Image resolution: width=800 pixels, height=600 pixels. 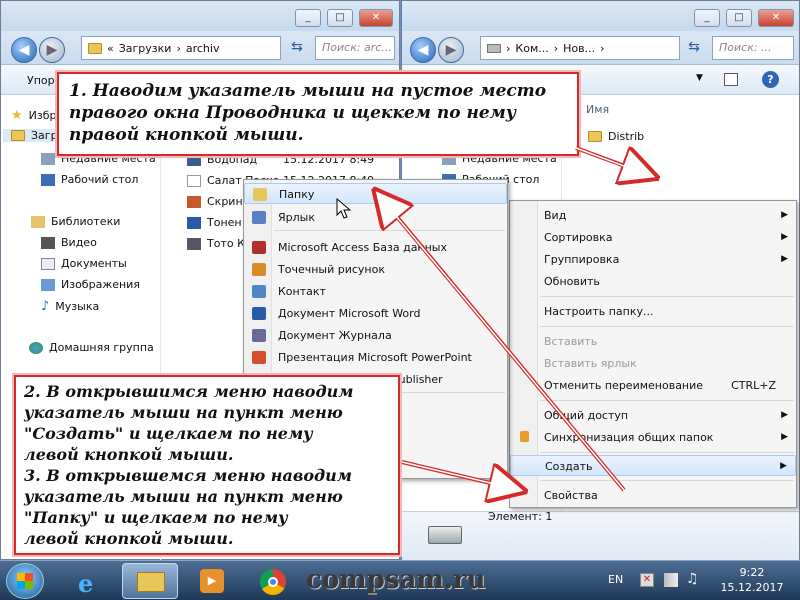 I want to click on submenu-item: Microsoft Access База данных, so click(x=375, y=247).